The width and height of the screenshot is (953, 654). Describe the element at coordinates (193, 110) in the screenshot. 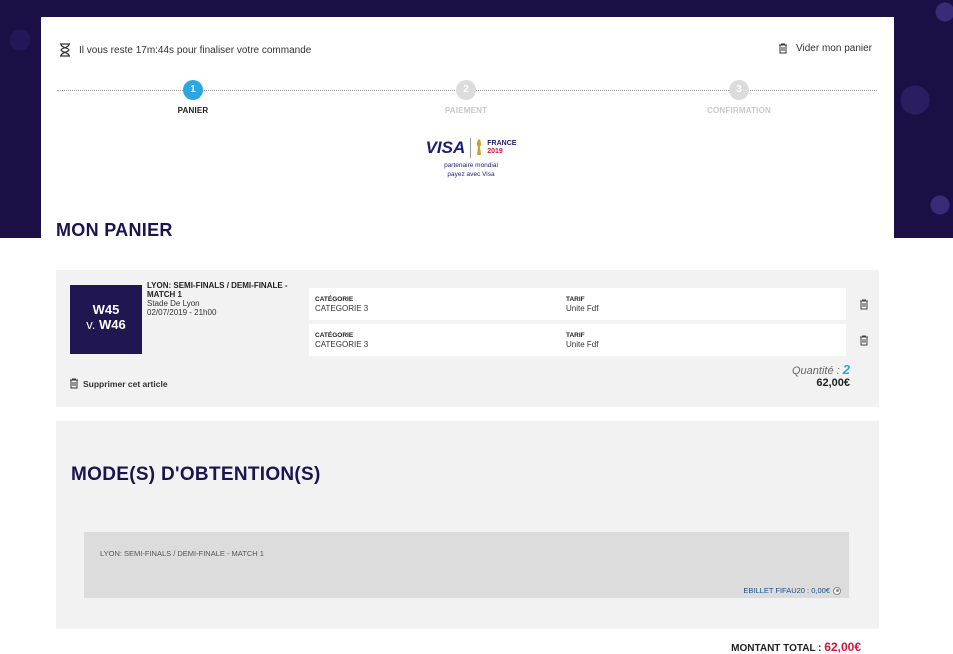

I see `step-label: PANIER` at that location.